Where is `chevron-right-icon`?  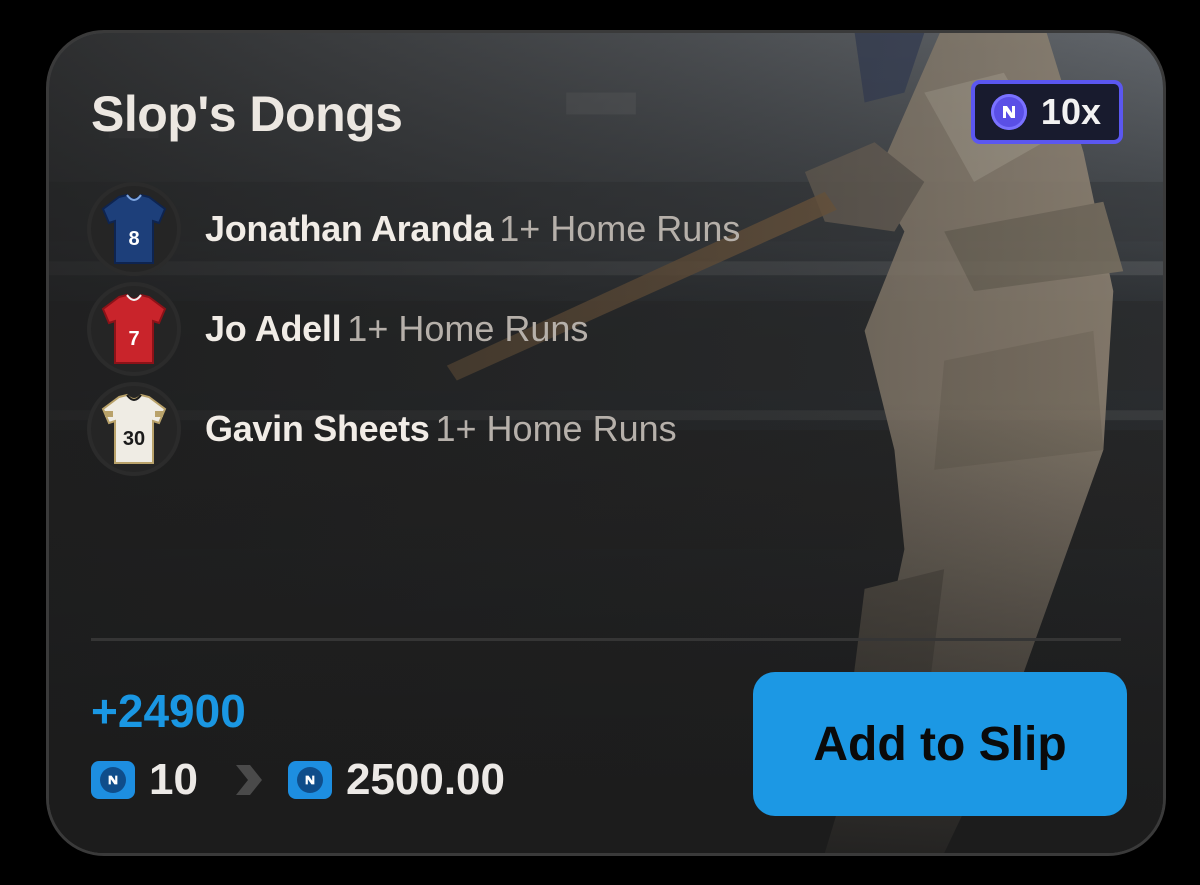
chevron-right-icon is located at coordinates (249, 780).